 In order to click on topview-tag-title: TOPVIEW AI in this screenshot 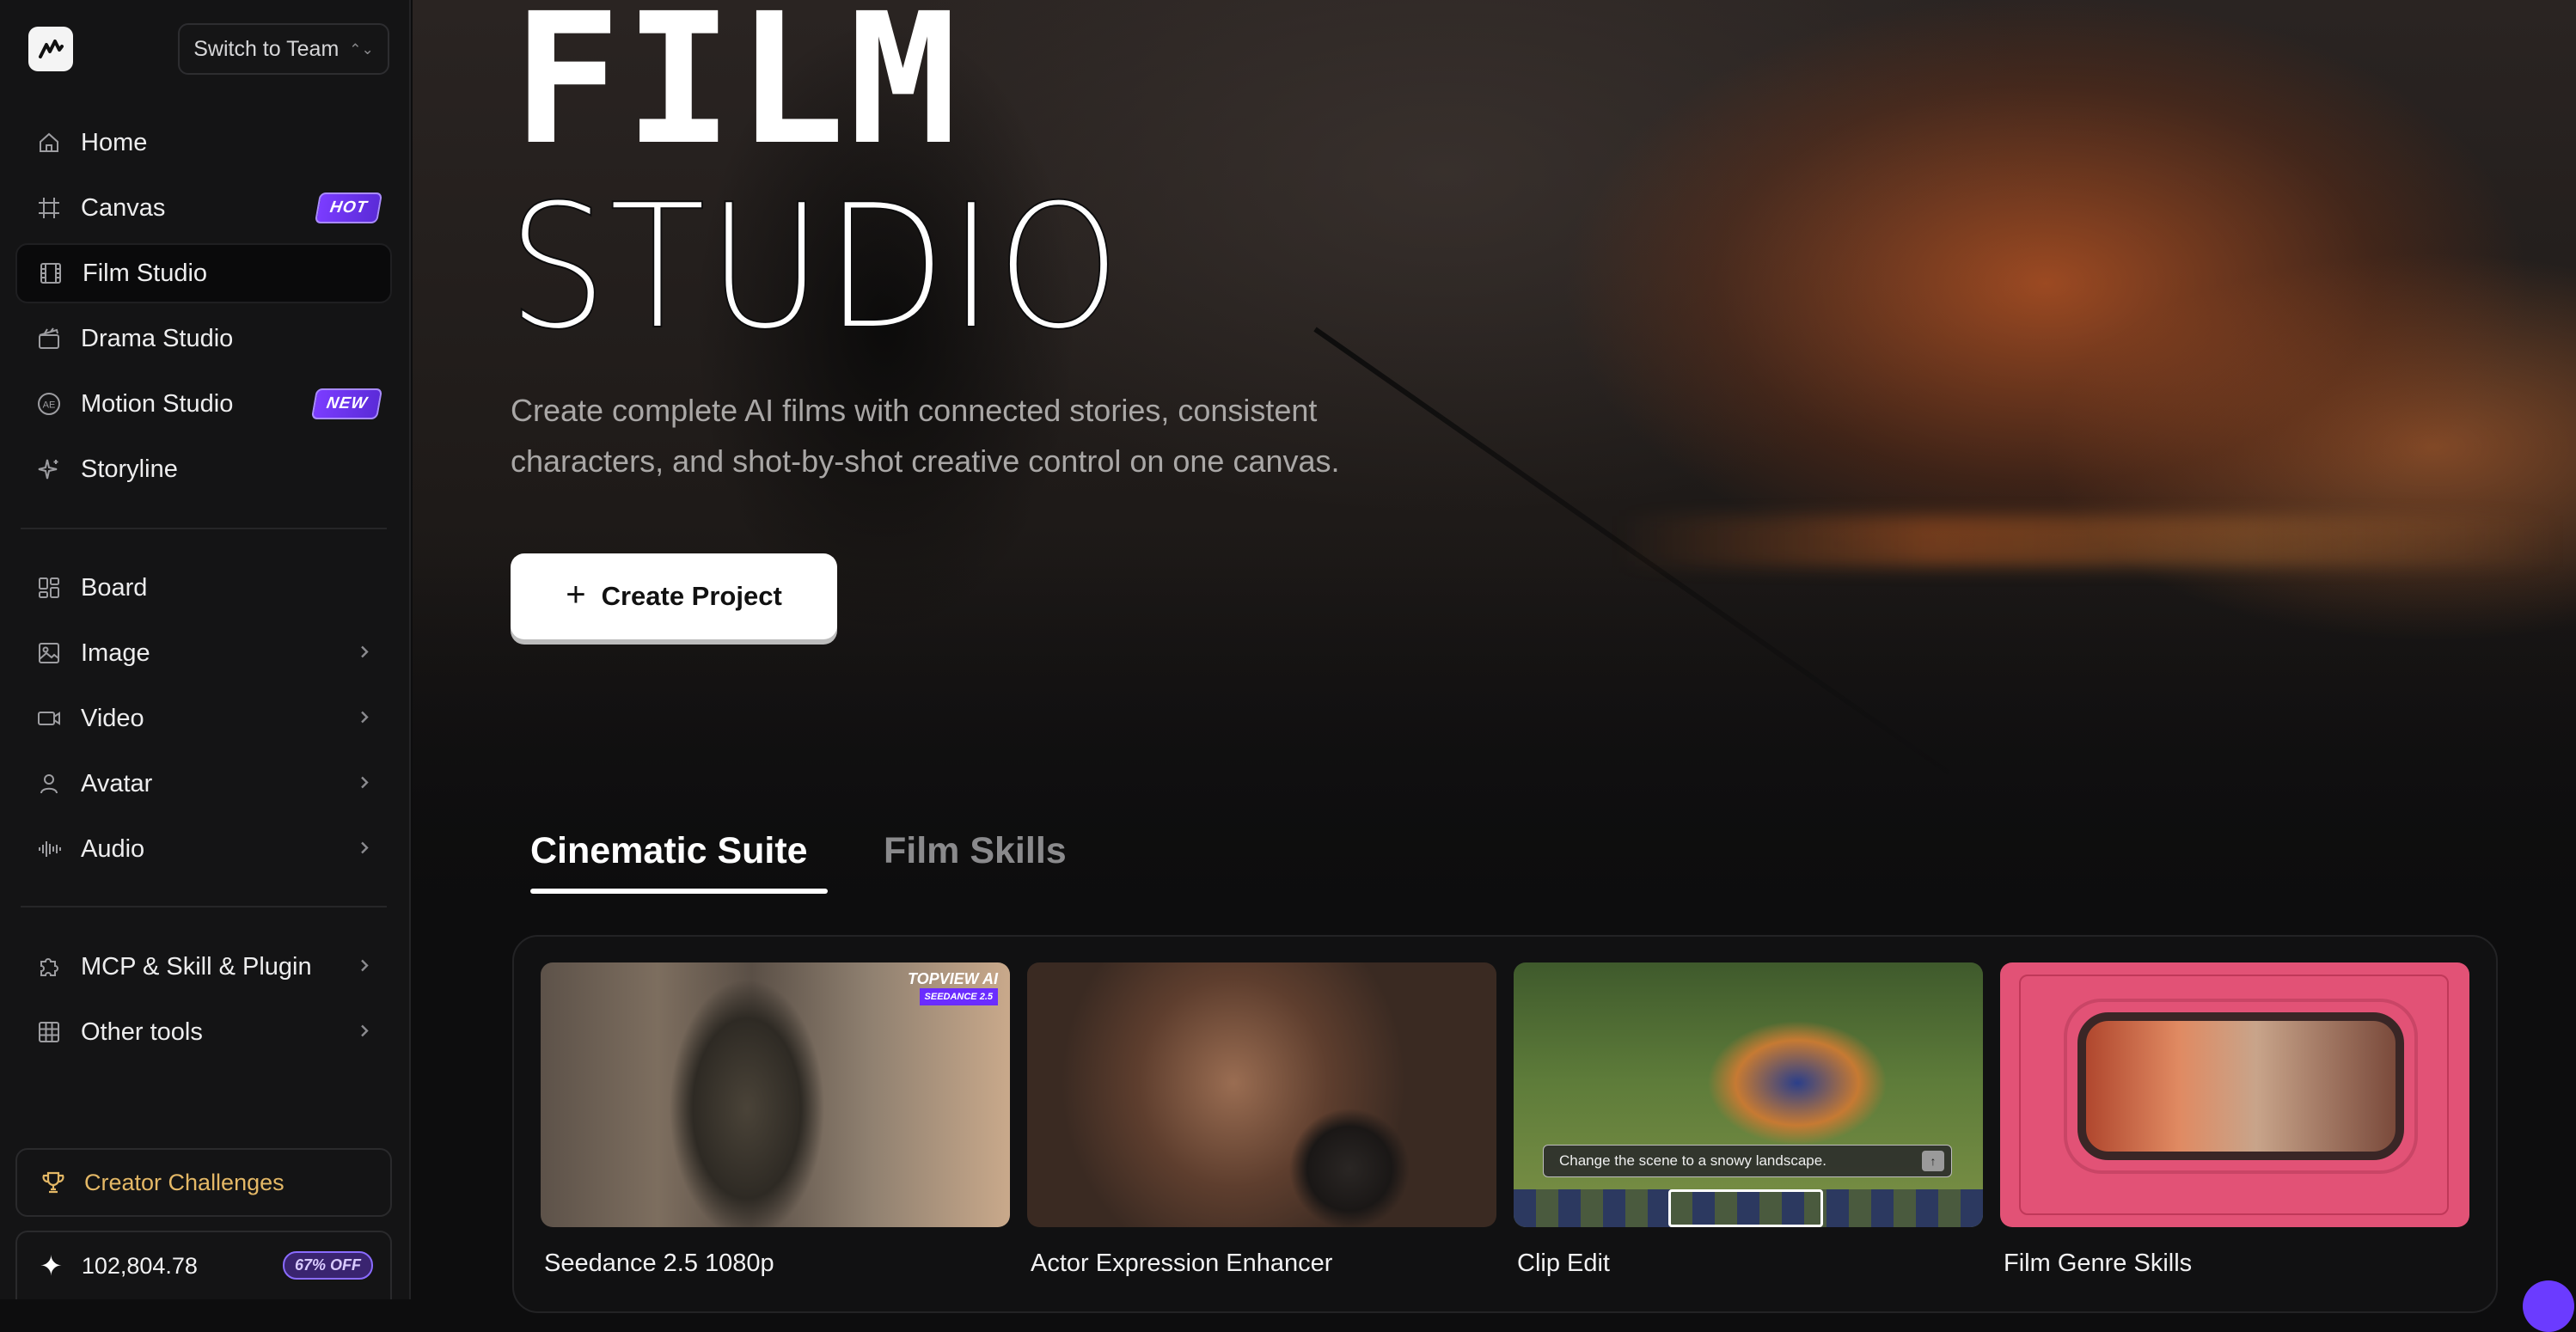, I will do `click(952, 978)`.